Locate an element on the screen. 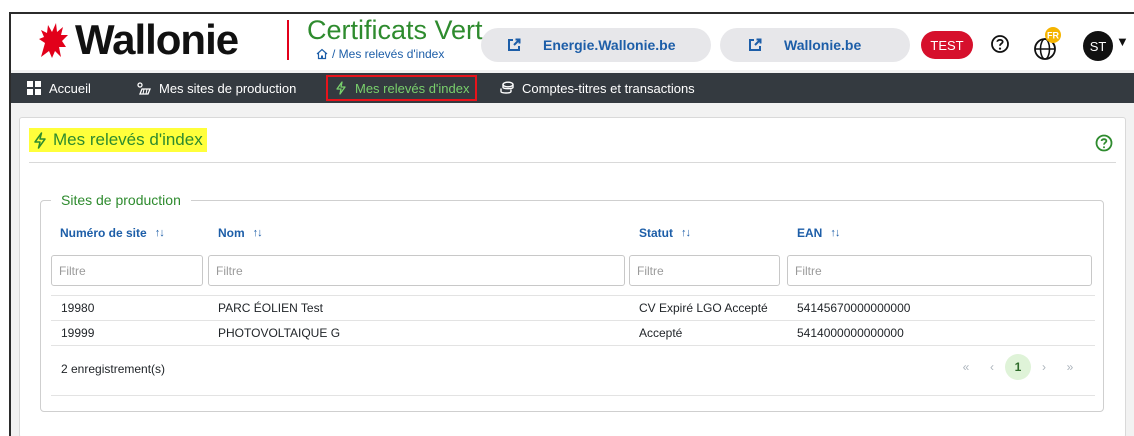 The width and height of the screenshot is (1134, 436). last-page-button: » is located at coordinates (1070, 367).